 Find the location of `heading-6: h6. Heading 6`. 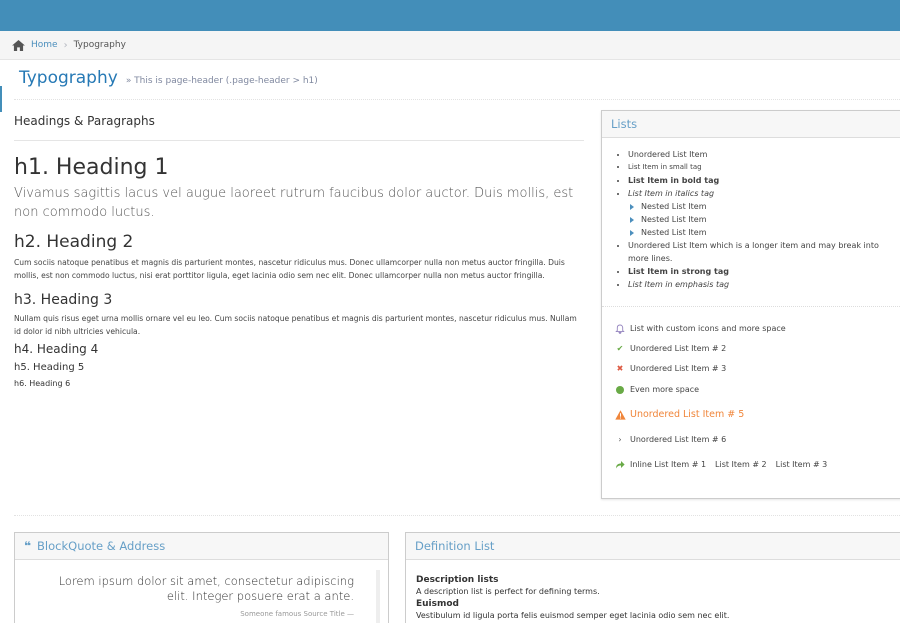

heading-6: h6. Heading 6 is located at coordinates (42, 383).